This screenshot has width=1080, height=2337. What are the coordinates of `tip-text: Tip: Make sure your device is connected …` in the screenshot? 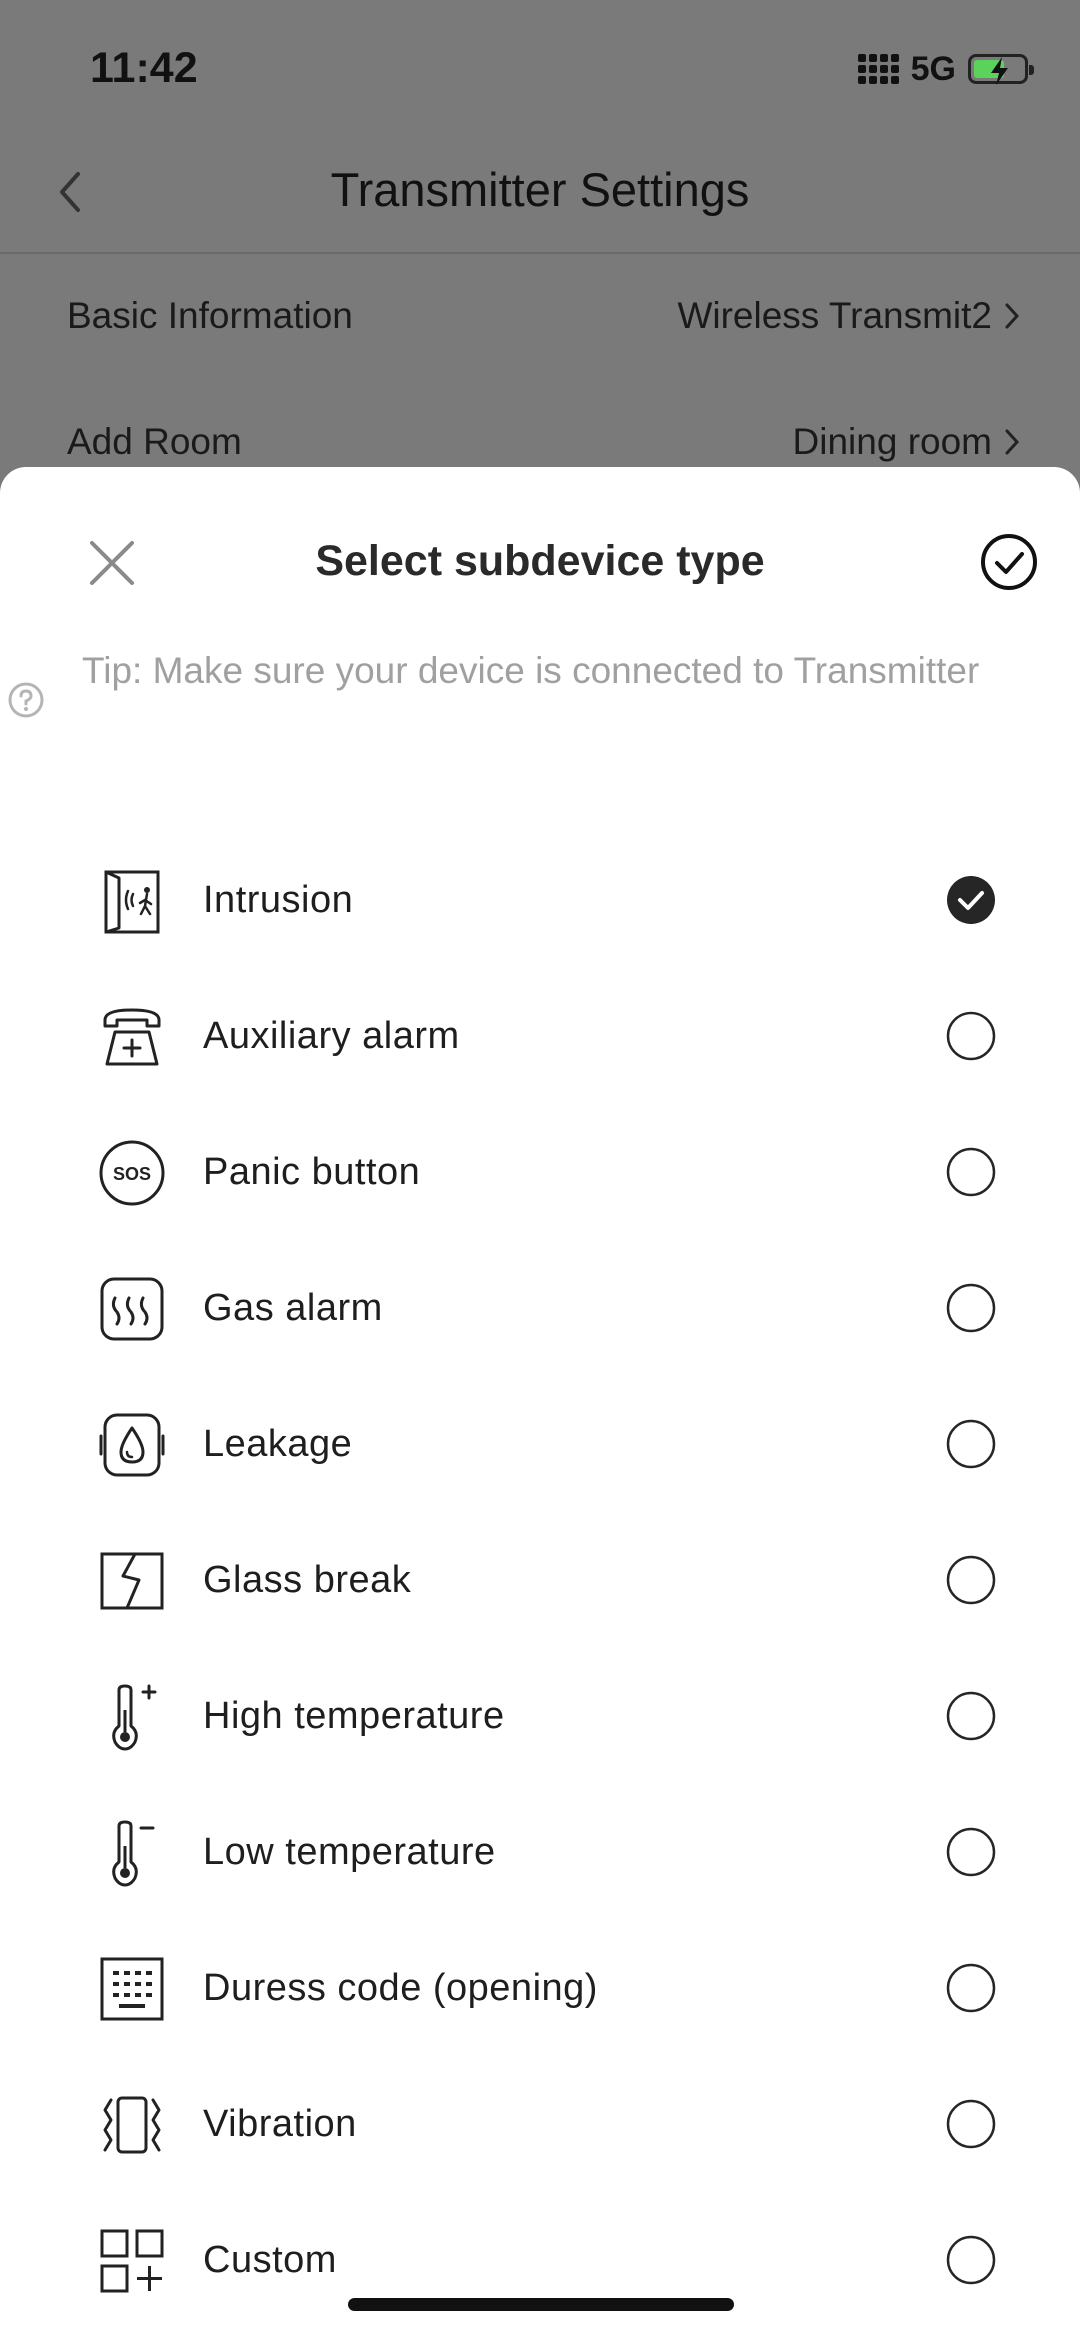 It's located at (531, 670).